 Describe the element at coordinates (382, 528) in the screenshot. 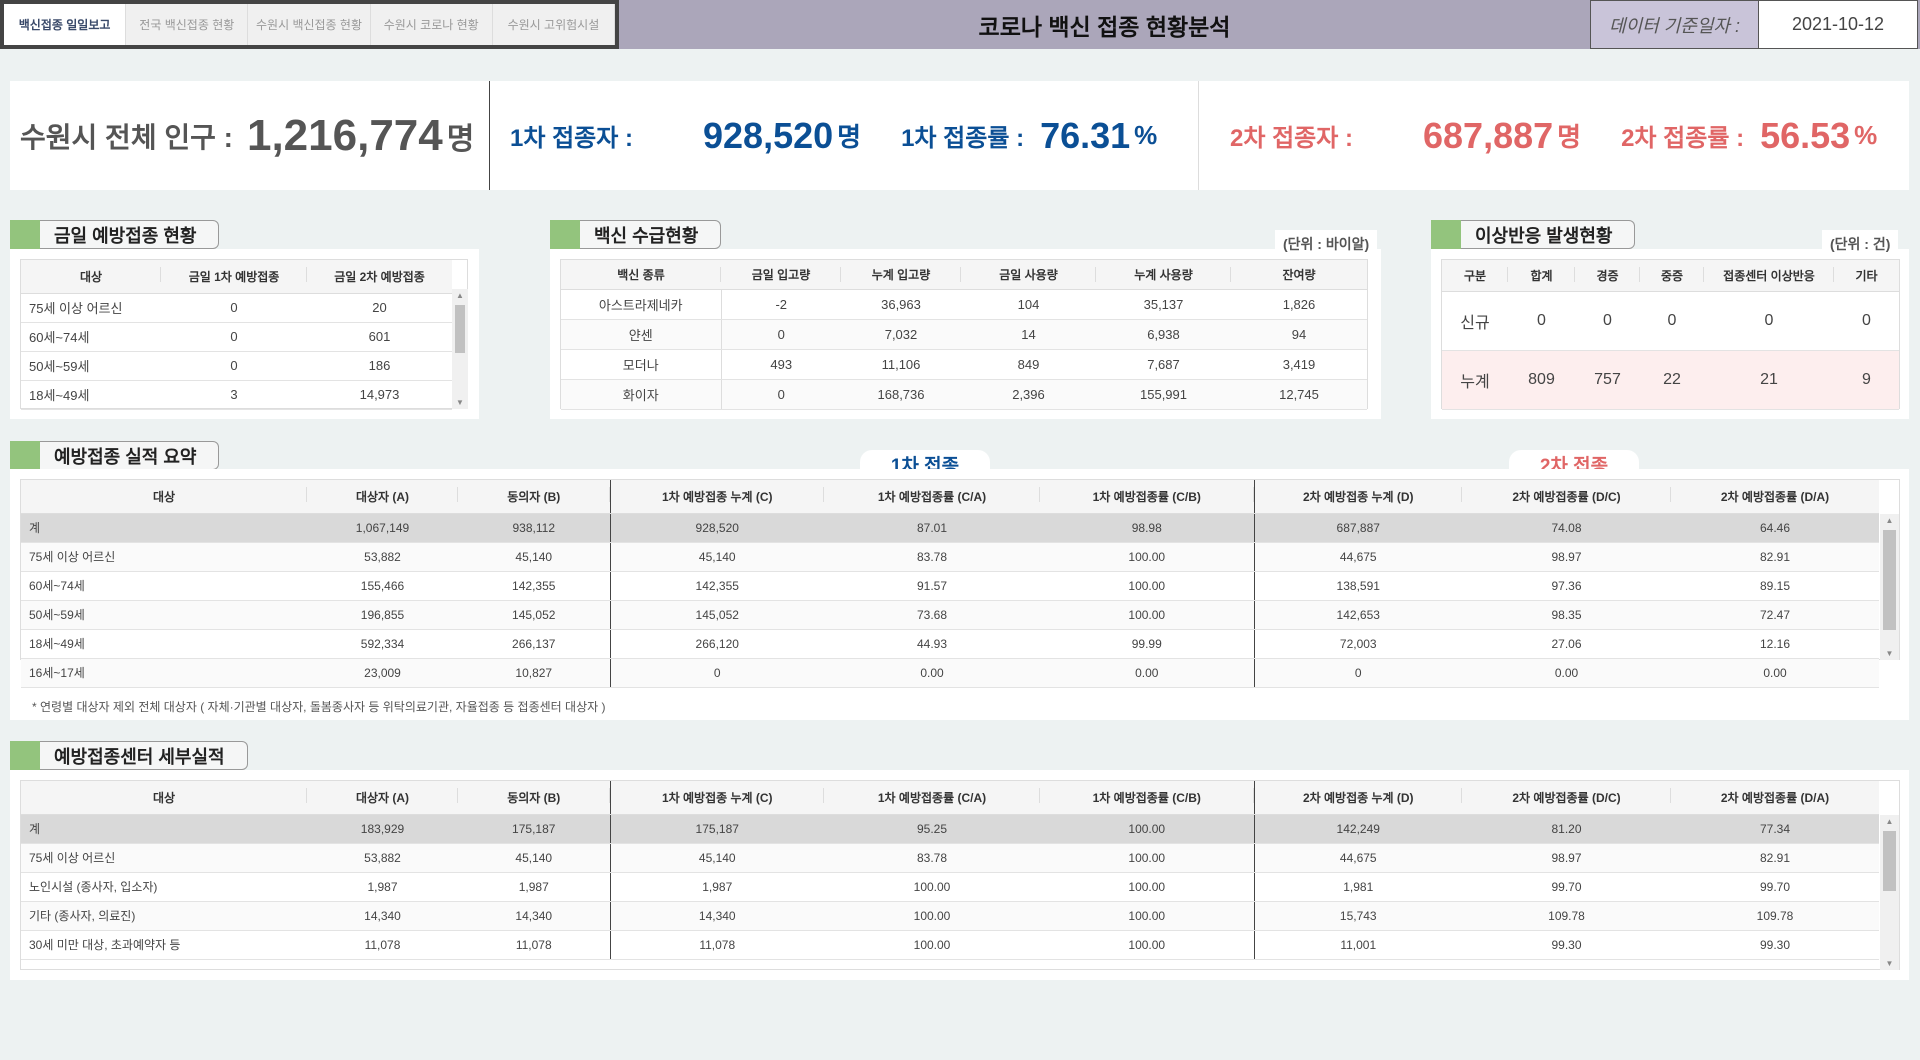

I see `table-cell: 1,067,149` at that location.